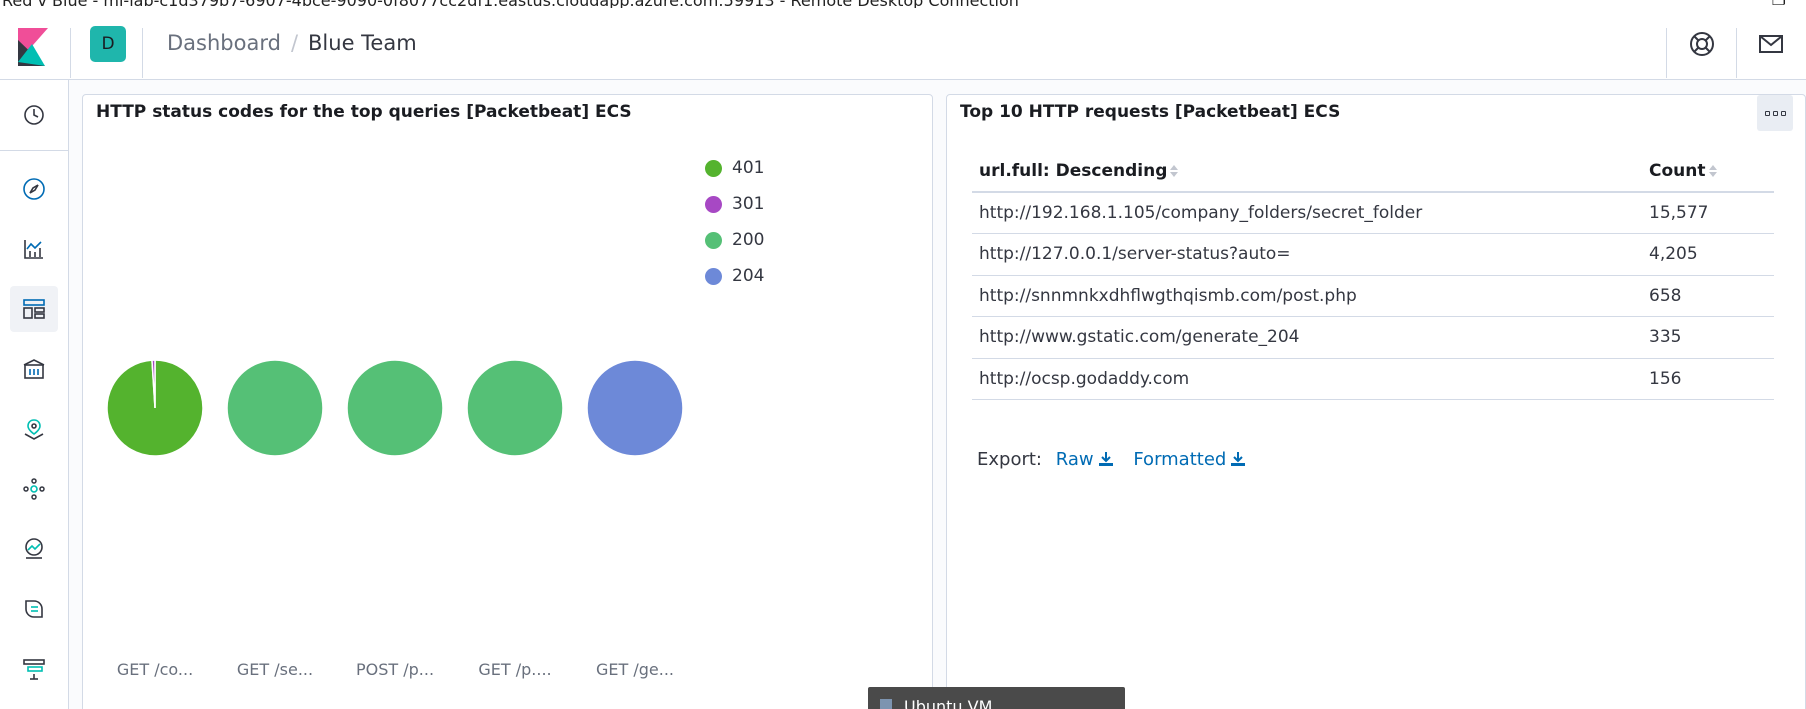 The image size is (1806, 709). What do you see at coordinates (1708, 337) in the screenshot?
I see `cell-count: 335` at bounding box center [1708, 337].